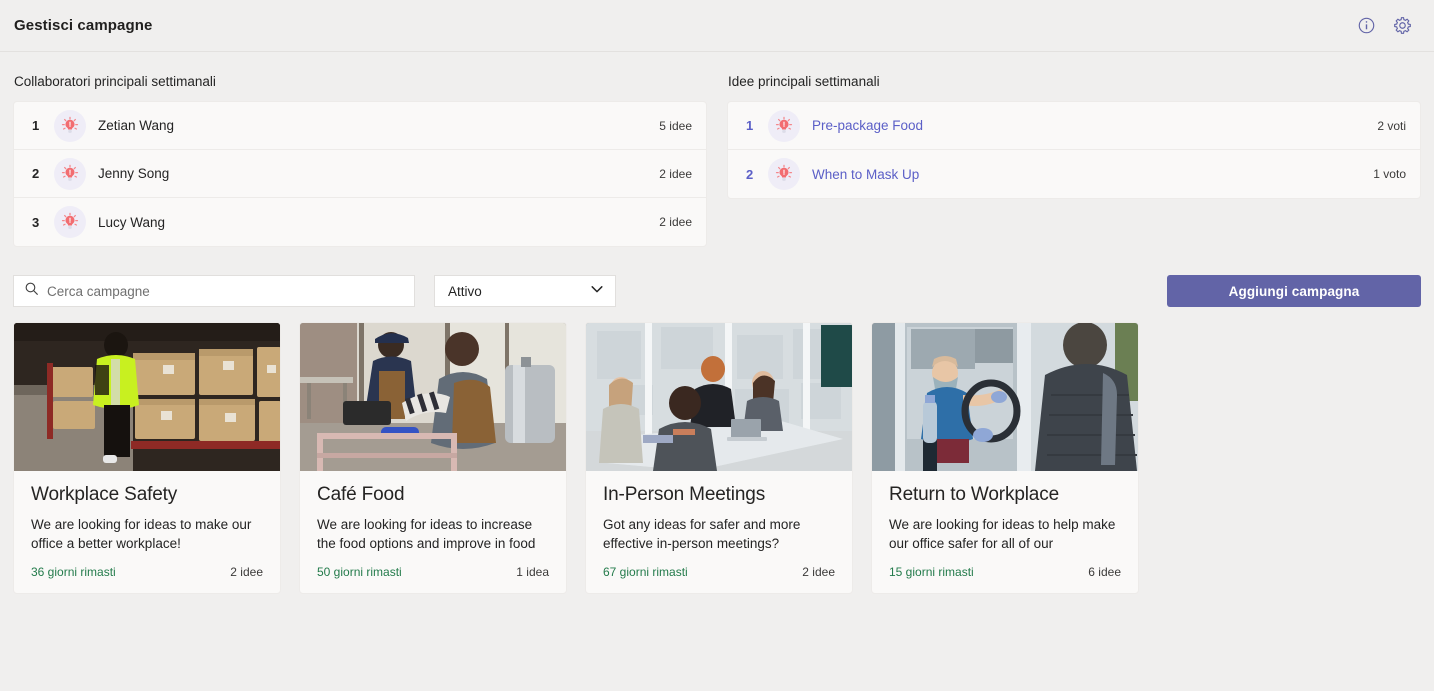 This screenshot has height=691, width=1434. What do you see at coordinates (717, 26) in the screenshot?
I see `app-header: Gestisci campagne` at bounding box center [717, 26].